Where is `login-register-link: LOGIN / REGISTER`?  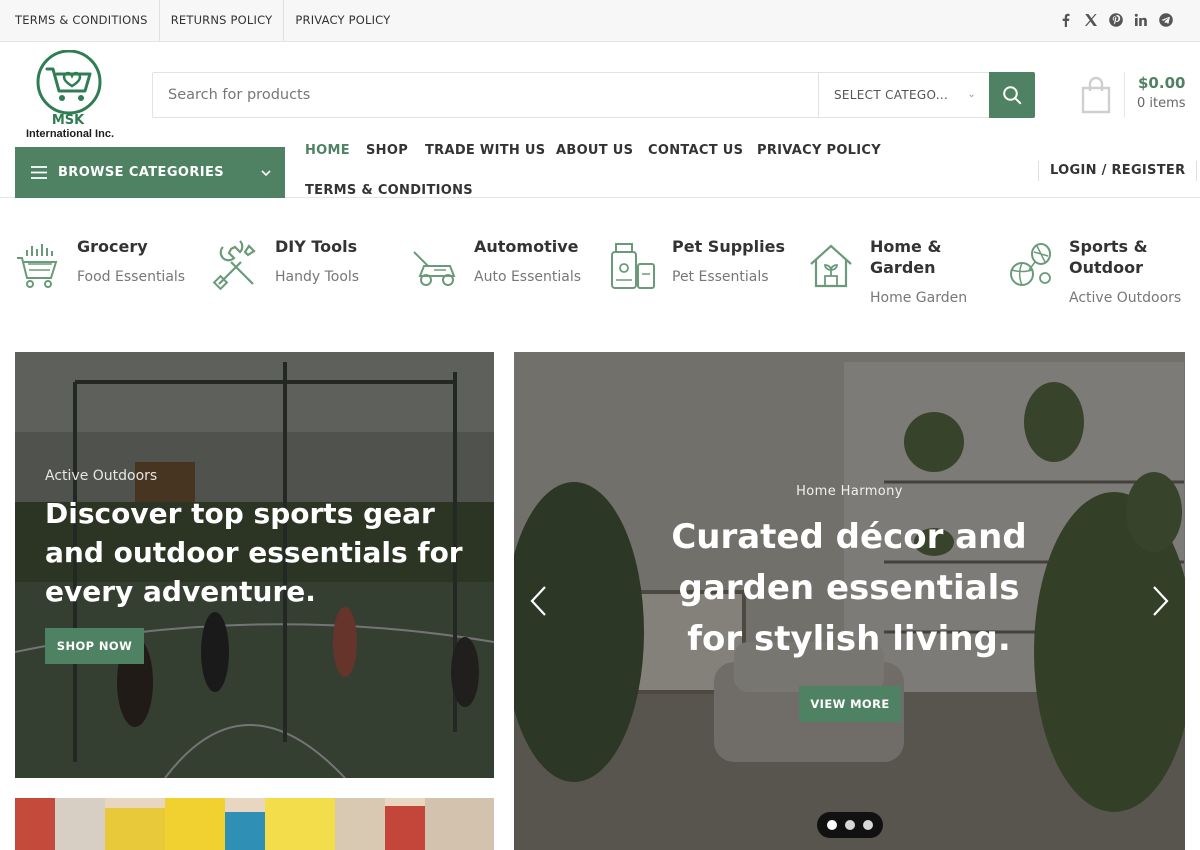
login-register-link: LOGIN / REGISTER is located at coordinates (1118, 171).